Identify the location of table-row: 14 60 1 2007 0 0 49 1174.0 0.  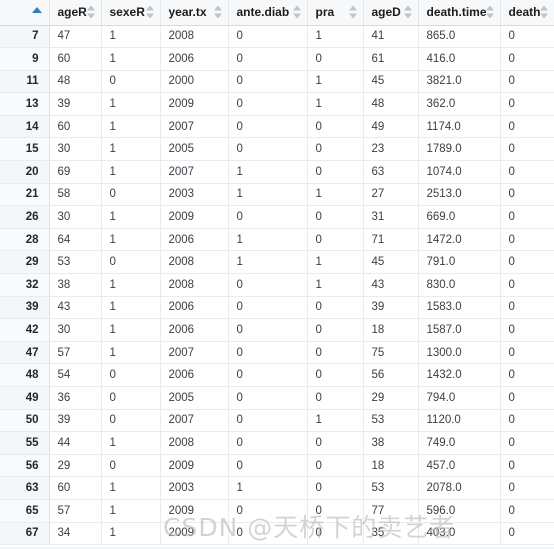
(277, 127).